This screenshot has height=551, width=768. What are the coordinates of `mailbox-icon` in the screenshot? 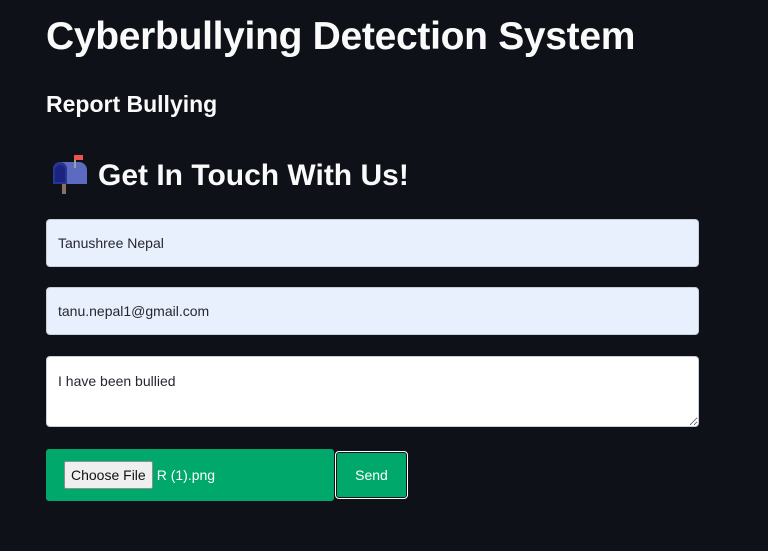 It's located at (70, 174).